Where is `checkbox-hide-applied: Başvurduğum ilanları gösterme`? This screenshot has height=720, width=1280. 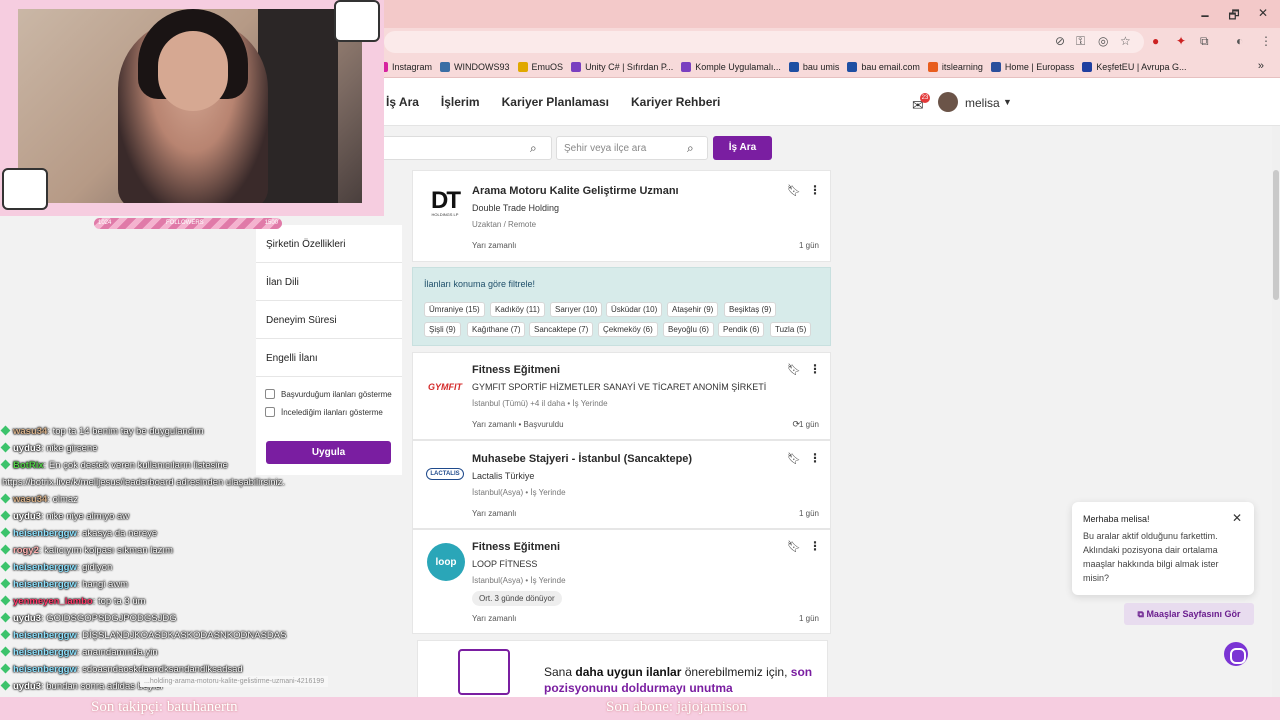 checkbox-hide-applied: Başvurduğum ilanları gösterme is located at coordinates (328, 394).